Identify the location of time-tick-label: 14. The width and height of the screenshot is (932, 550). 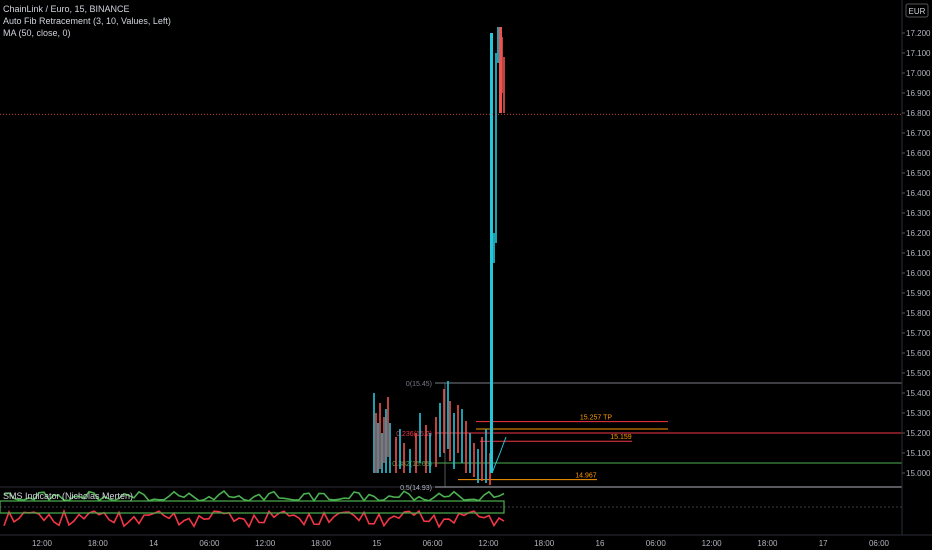
(153, 543).